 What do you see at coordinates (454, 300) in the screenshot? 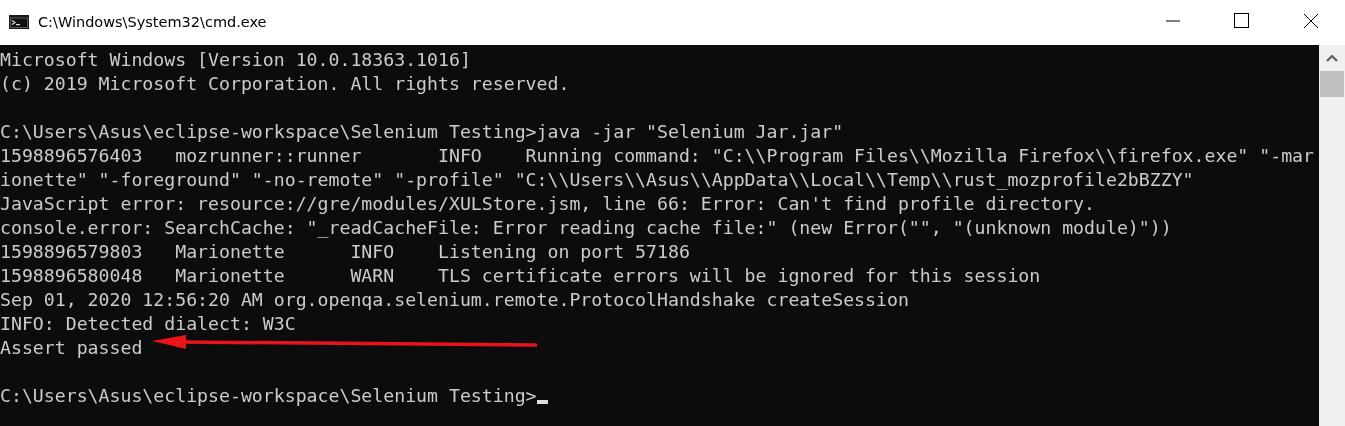
I see `console-line: Sep 01, 2020 12:56:20 AM org.openqa.selenium.remote.ProtocolHandshake createSession` at bounding box center [454, 300].